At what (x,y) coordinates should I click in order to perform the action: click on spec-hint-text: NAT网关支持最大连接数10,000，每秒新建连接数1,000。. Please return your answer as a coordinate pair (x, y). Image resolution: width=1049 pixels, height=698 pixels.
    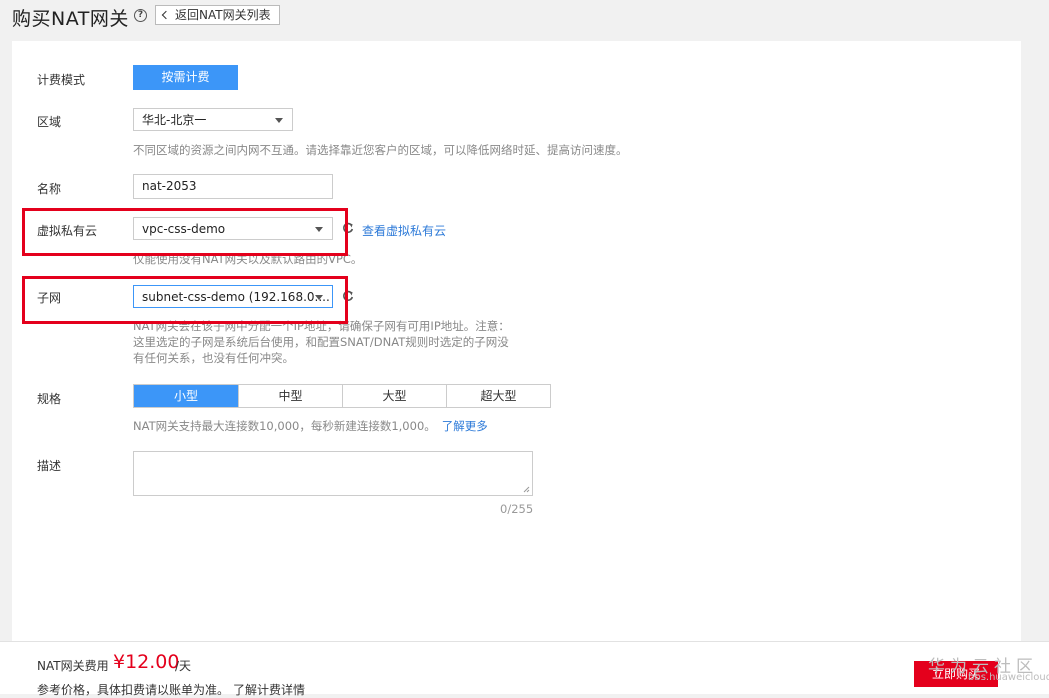
    Looking at the image, I should click on (284, 426).